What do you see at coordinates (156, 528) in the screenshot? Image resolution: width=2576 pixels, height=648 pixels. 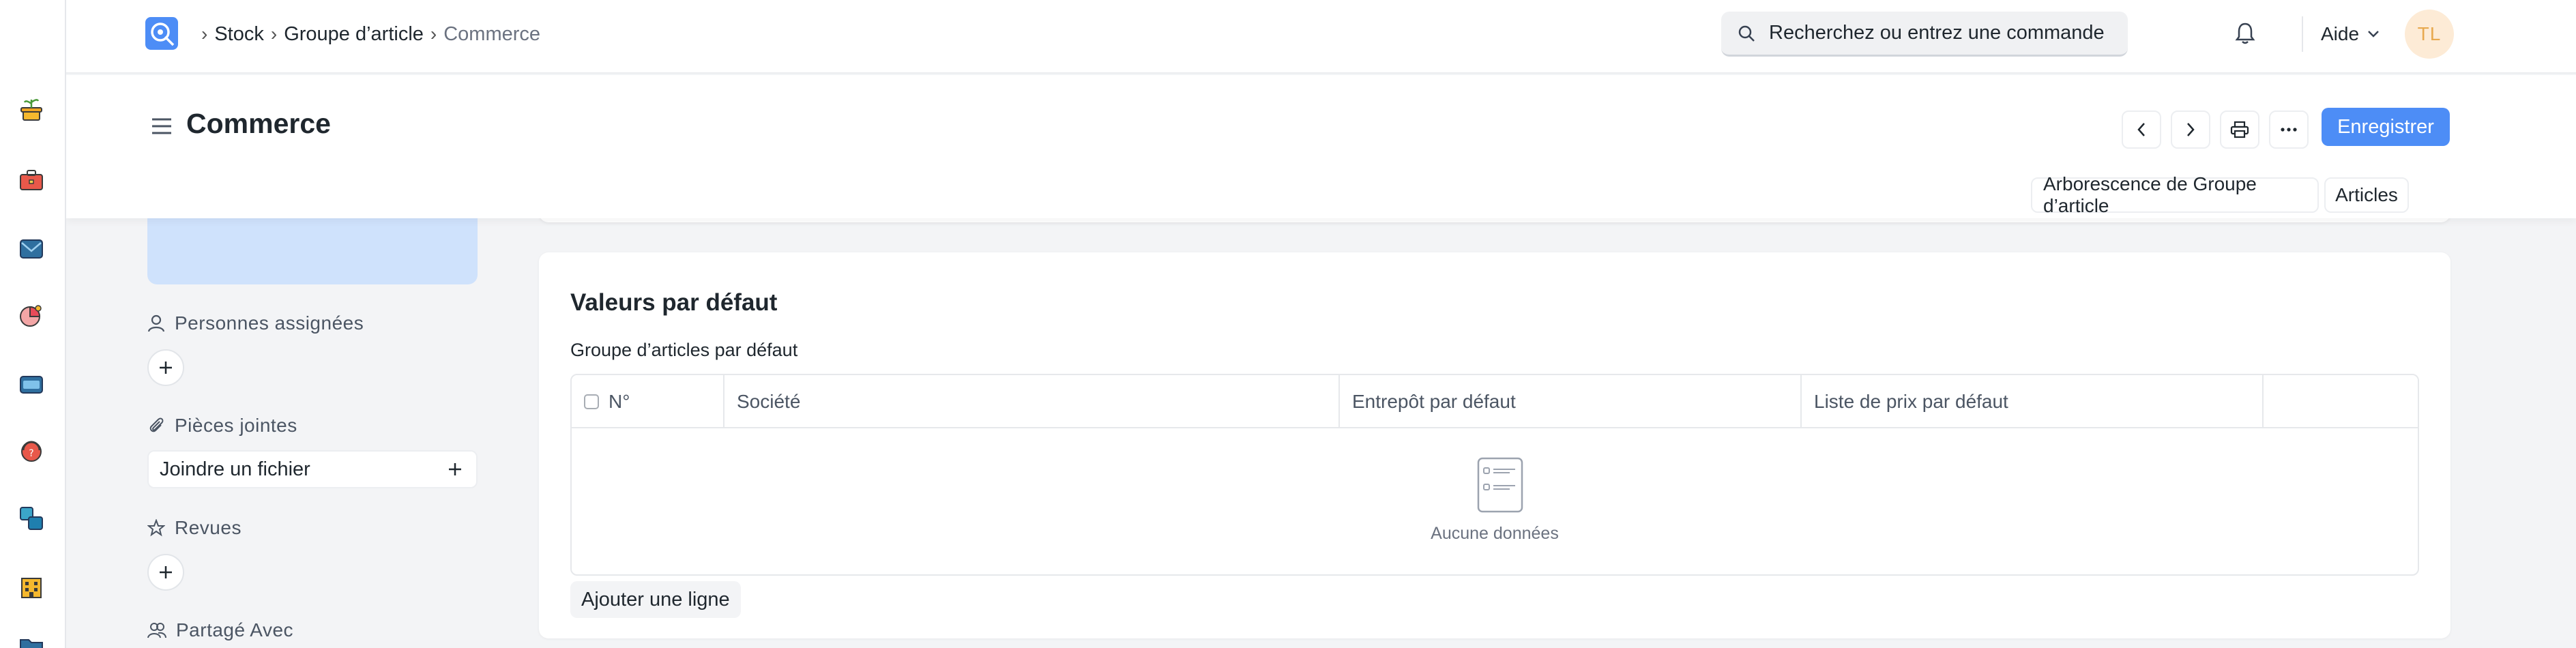 I see `star-icon` at bounding box center [156, 528].